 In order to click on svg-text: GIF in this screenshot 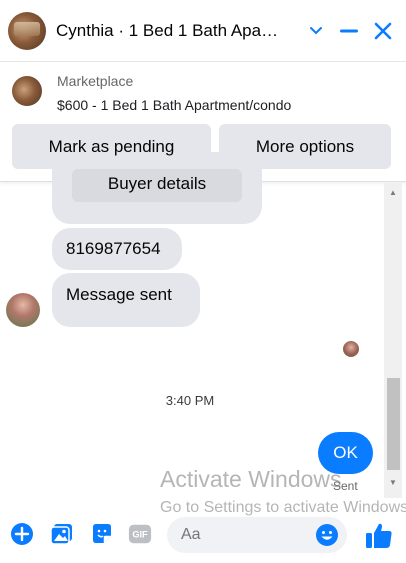, I will do `click(140, 535)`.